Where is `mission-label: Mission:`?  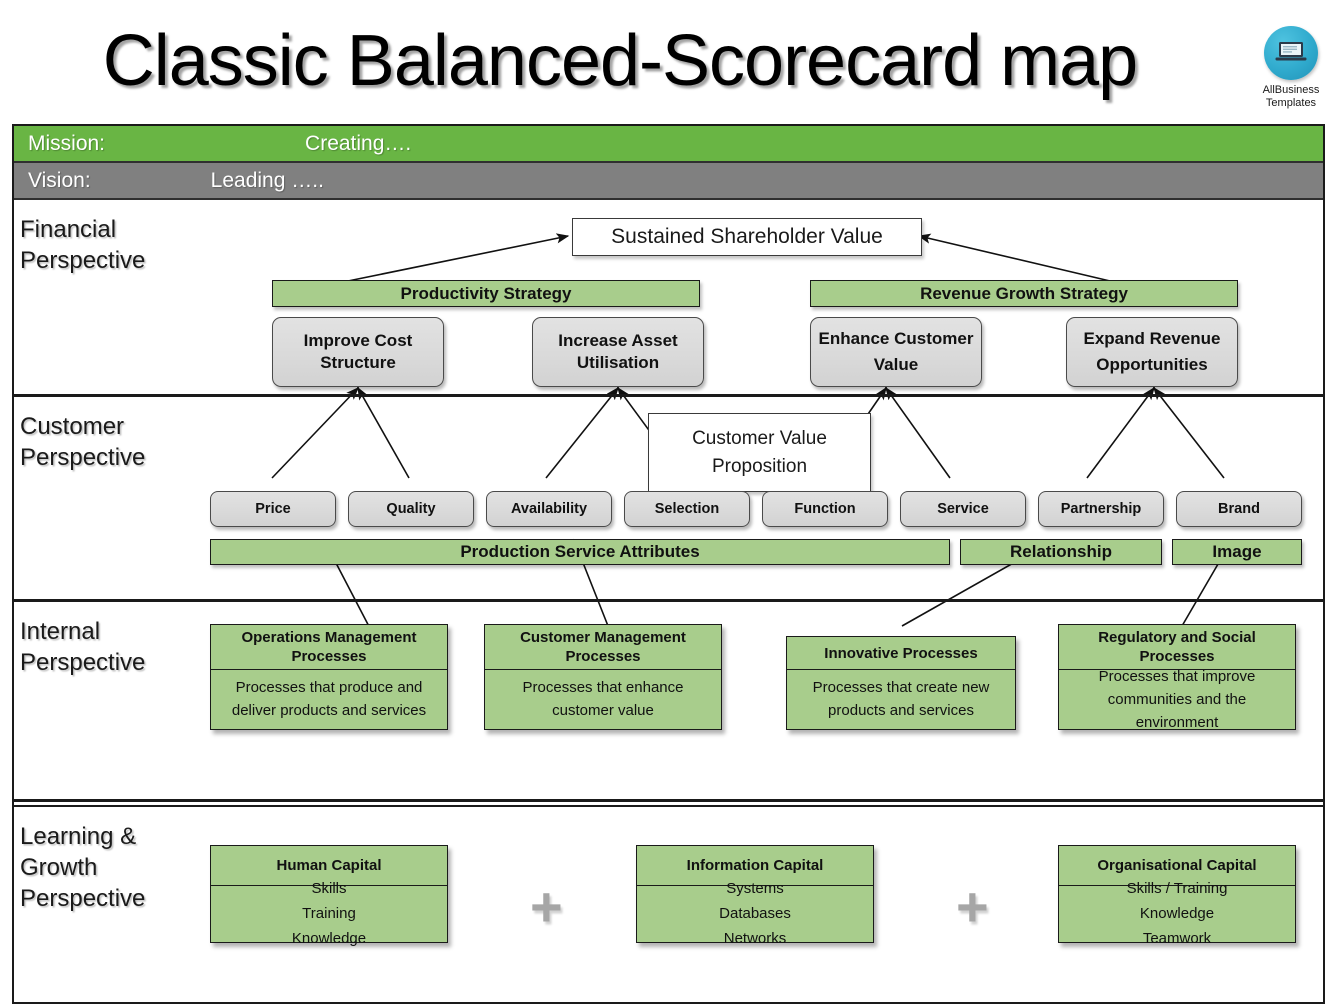
mission-label: Mission: is located at coordinates (67, 143).